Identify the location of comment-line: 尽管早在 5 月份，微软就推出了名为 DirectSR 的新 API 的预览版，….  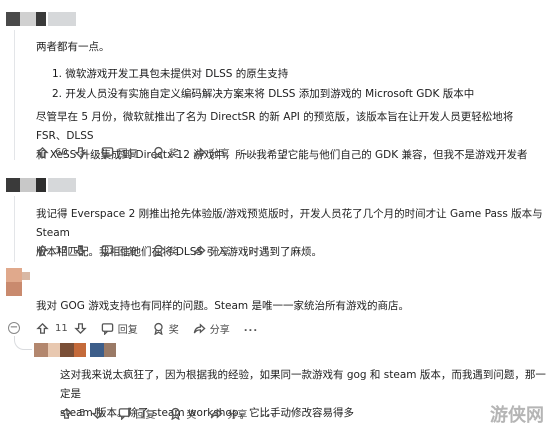
(275, 126).